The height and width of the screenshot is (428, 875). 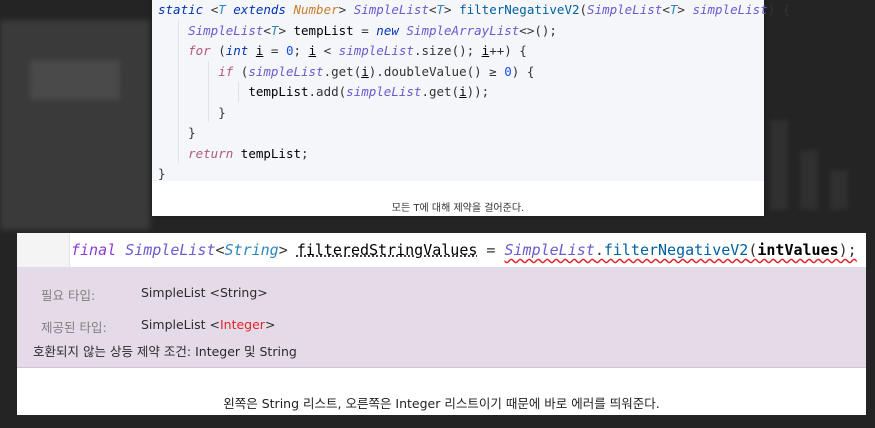 What do you see at coordinates (251, 250) in the screenshot?
I see `code-token: String` at bounding box center [251, 250].